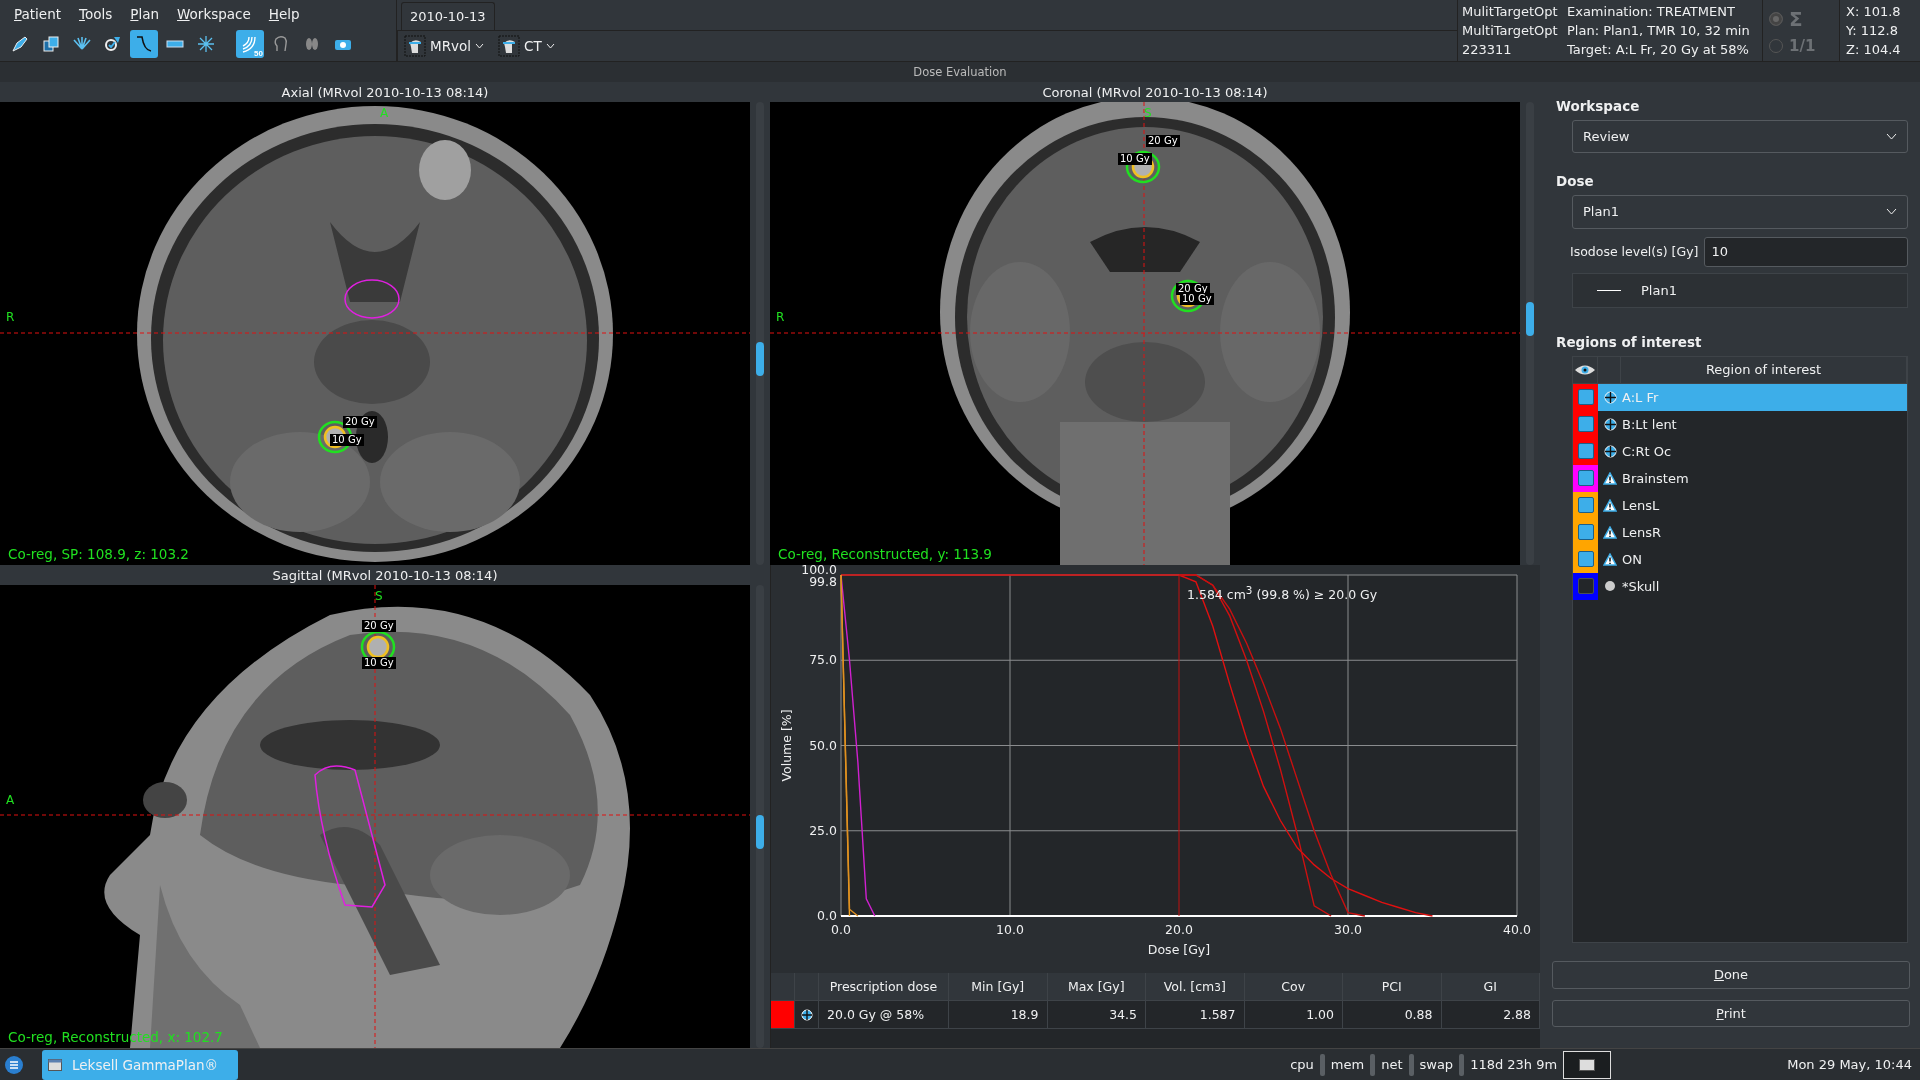  What do you see at coordinates (1010, 929) in the screenshot?
I see `axis-tick-label: 10.0` at bounding box center [1010, 929].